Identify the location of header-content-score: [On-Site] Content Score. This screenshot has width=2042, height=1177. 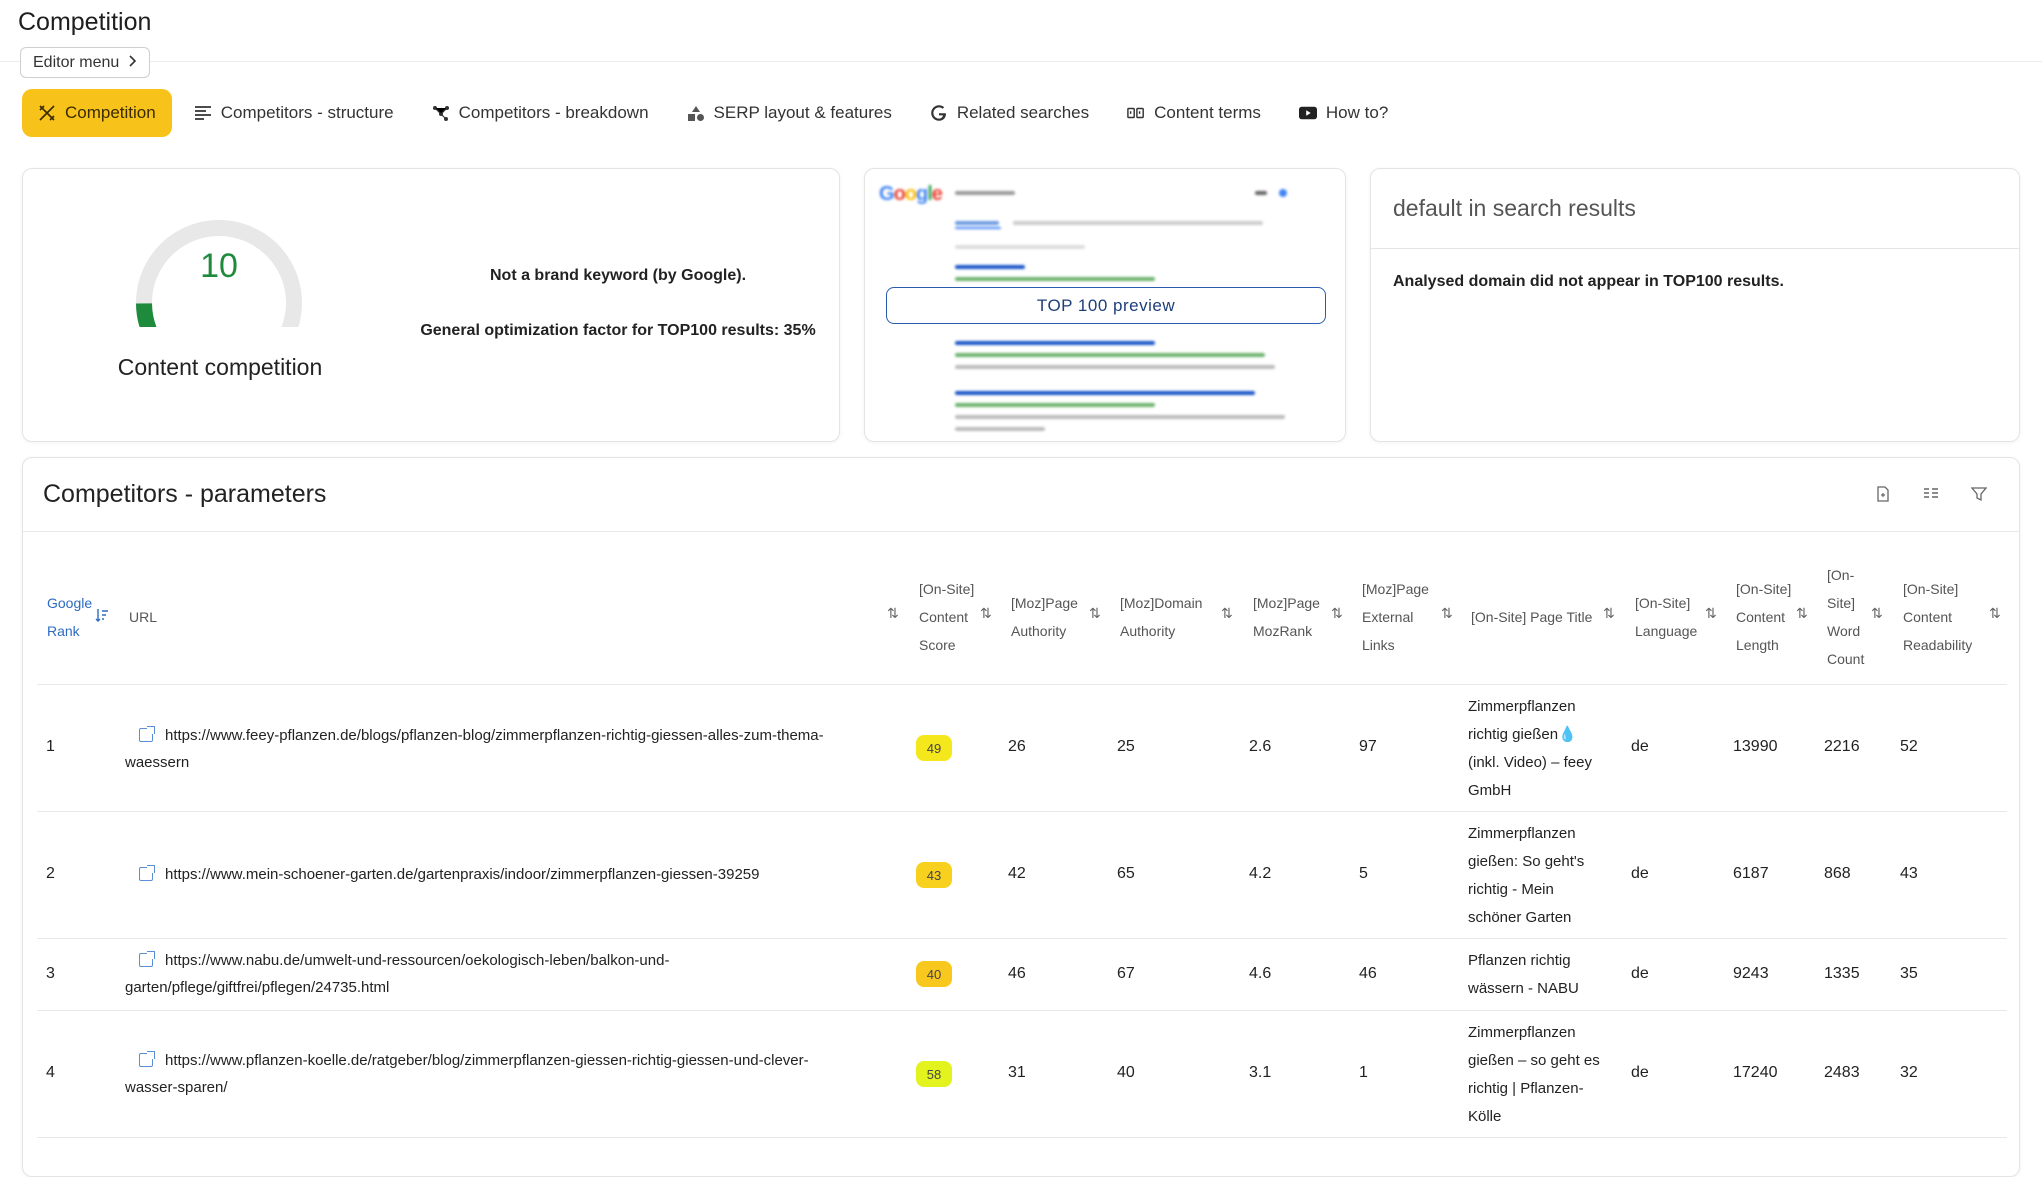
(946, 617).